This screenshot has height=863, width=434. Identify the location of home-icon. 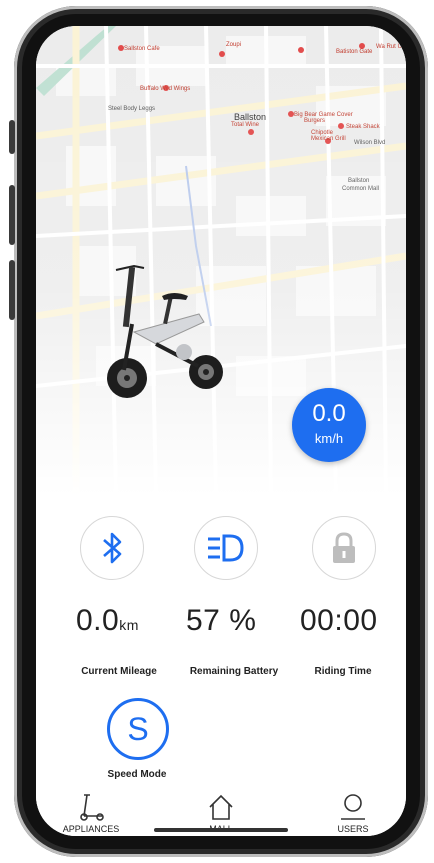
(221, 807).